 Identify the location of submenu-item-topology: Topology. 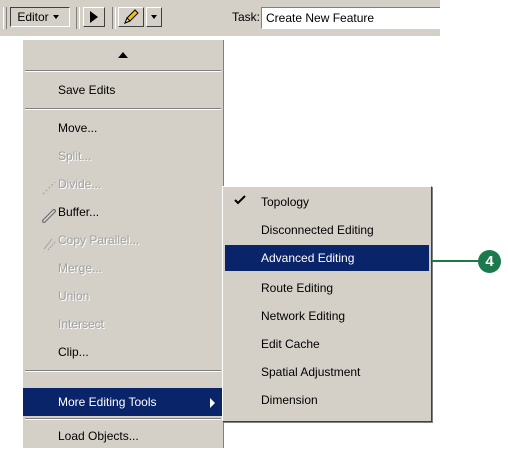
(327, 202).